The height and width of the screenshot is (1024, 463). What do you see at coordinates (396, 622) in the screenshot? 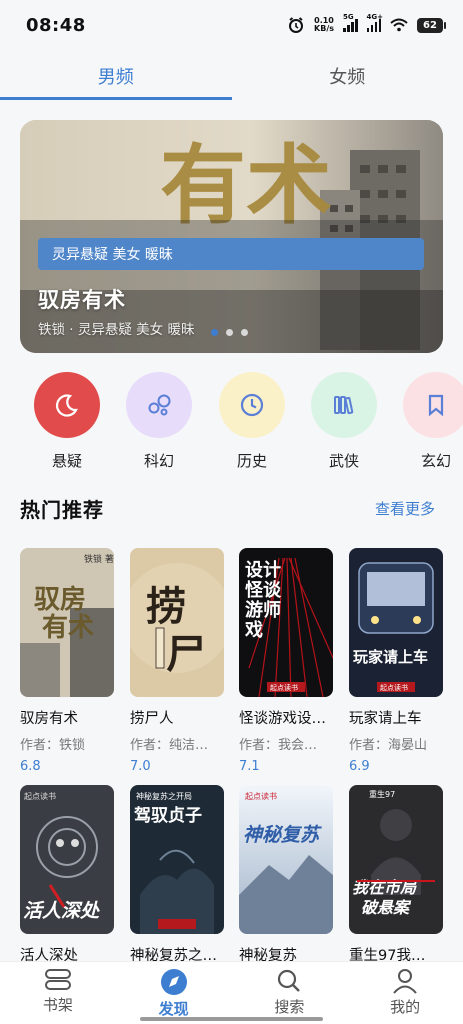
I see `book-cover: 玩家请上车 起点读书` at bounding box center [396, 622].